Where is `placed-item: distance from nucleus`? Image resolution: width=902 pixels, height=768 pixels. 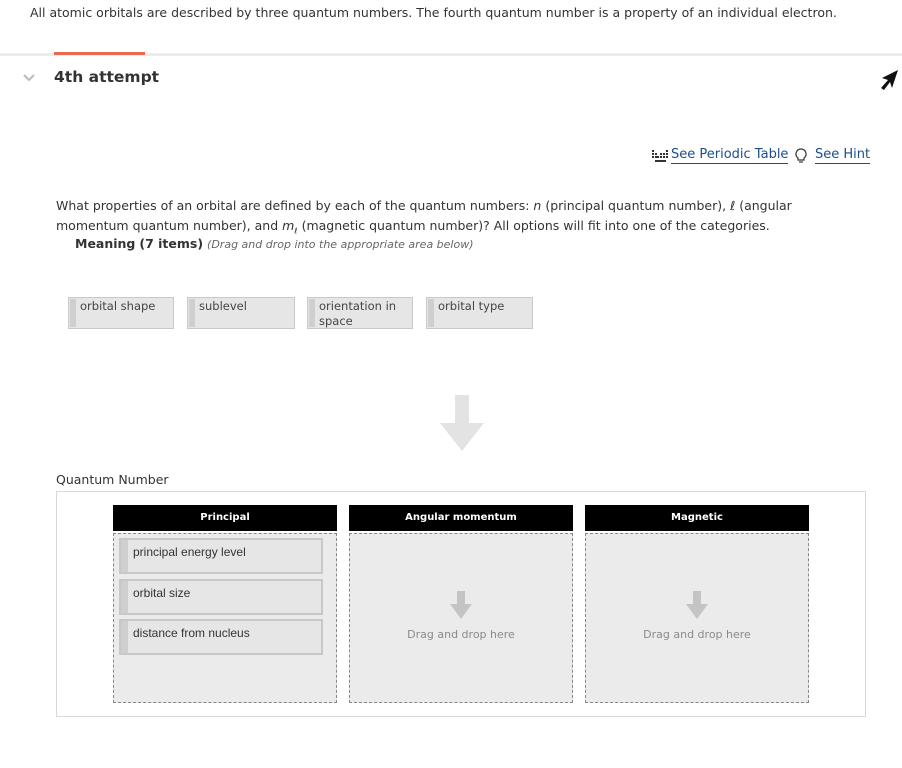 placed-item: distance from nucleus is located at coordinates (221, 637).